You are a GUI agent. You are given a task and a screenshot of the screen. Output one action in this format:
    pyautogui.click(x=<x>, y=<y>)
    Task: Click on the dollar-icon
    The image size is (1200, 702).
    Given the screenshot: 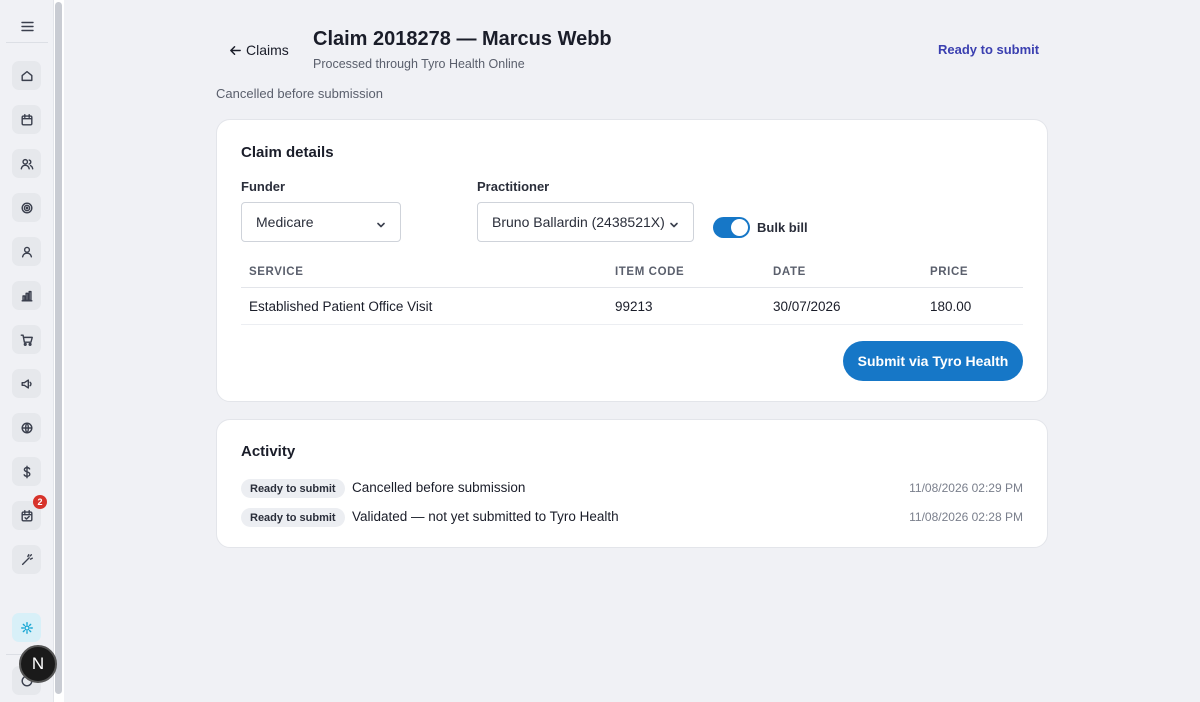 What is the action you would take?
    pyautogui.click(x=26, y=471)
    